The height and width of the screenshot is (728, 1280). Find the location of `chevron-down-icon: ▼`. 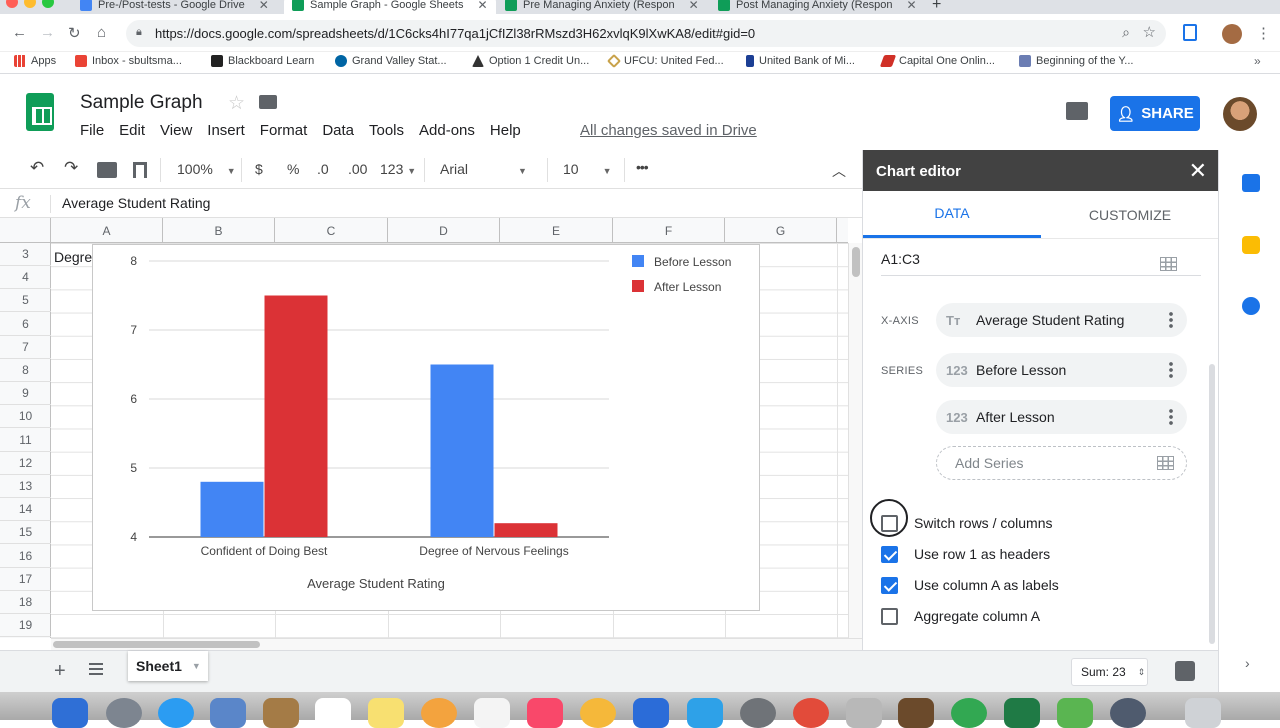

chevron-down-icon: ▼ is located at coordinates (196, 666).